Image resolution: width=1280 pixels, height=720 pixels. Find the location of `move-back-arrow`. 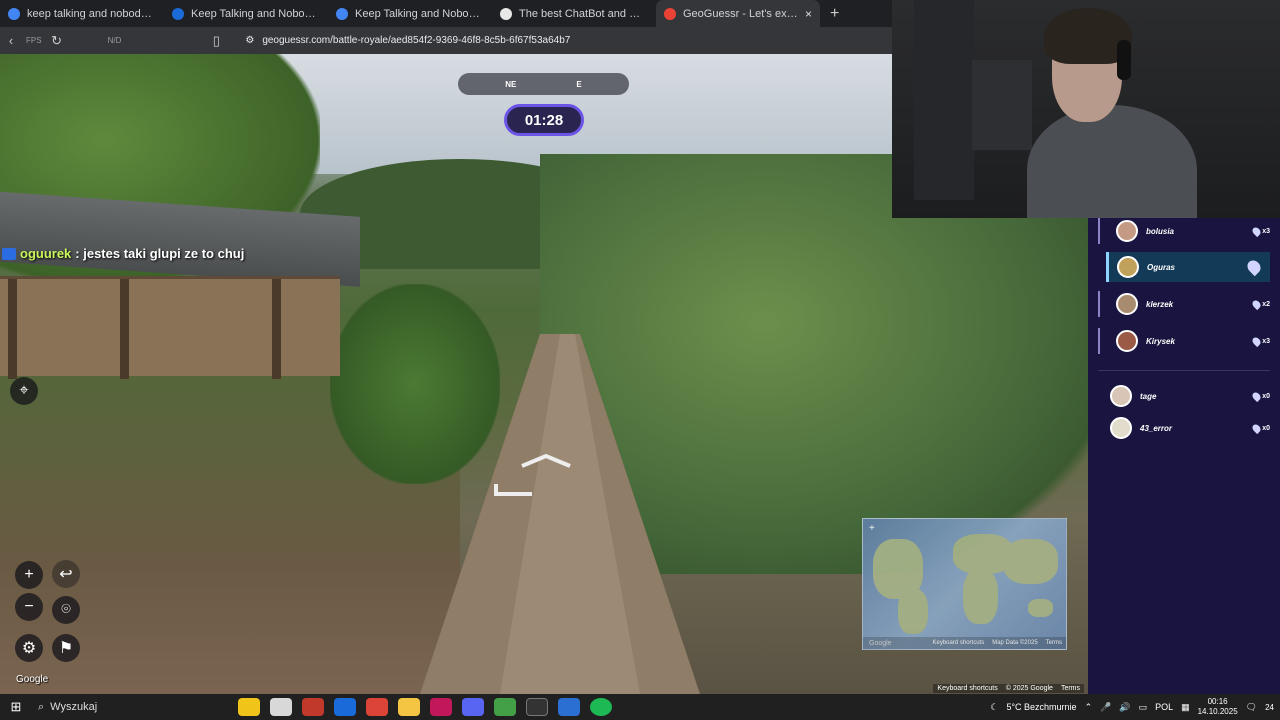

move-back-arrow is located at coordinates (514, 489).